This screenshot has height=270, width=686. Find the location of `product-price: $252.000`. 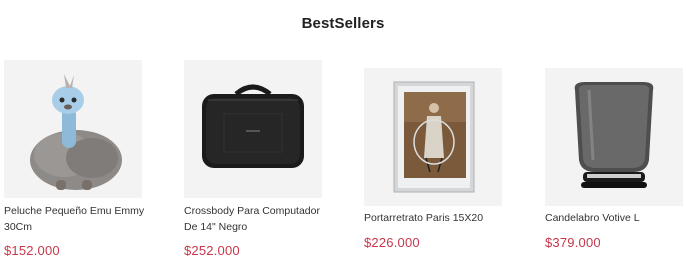

product-price: $252.000 is located at coordinates (212, 250).